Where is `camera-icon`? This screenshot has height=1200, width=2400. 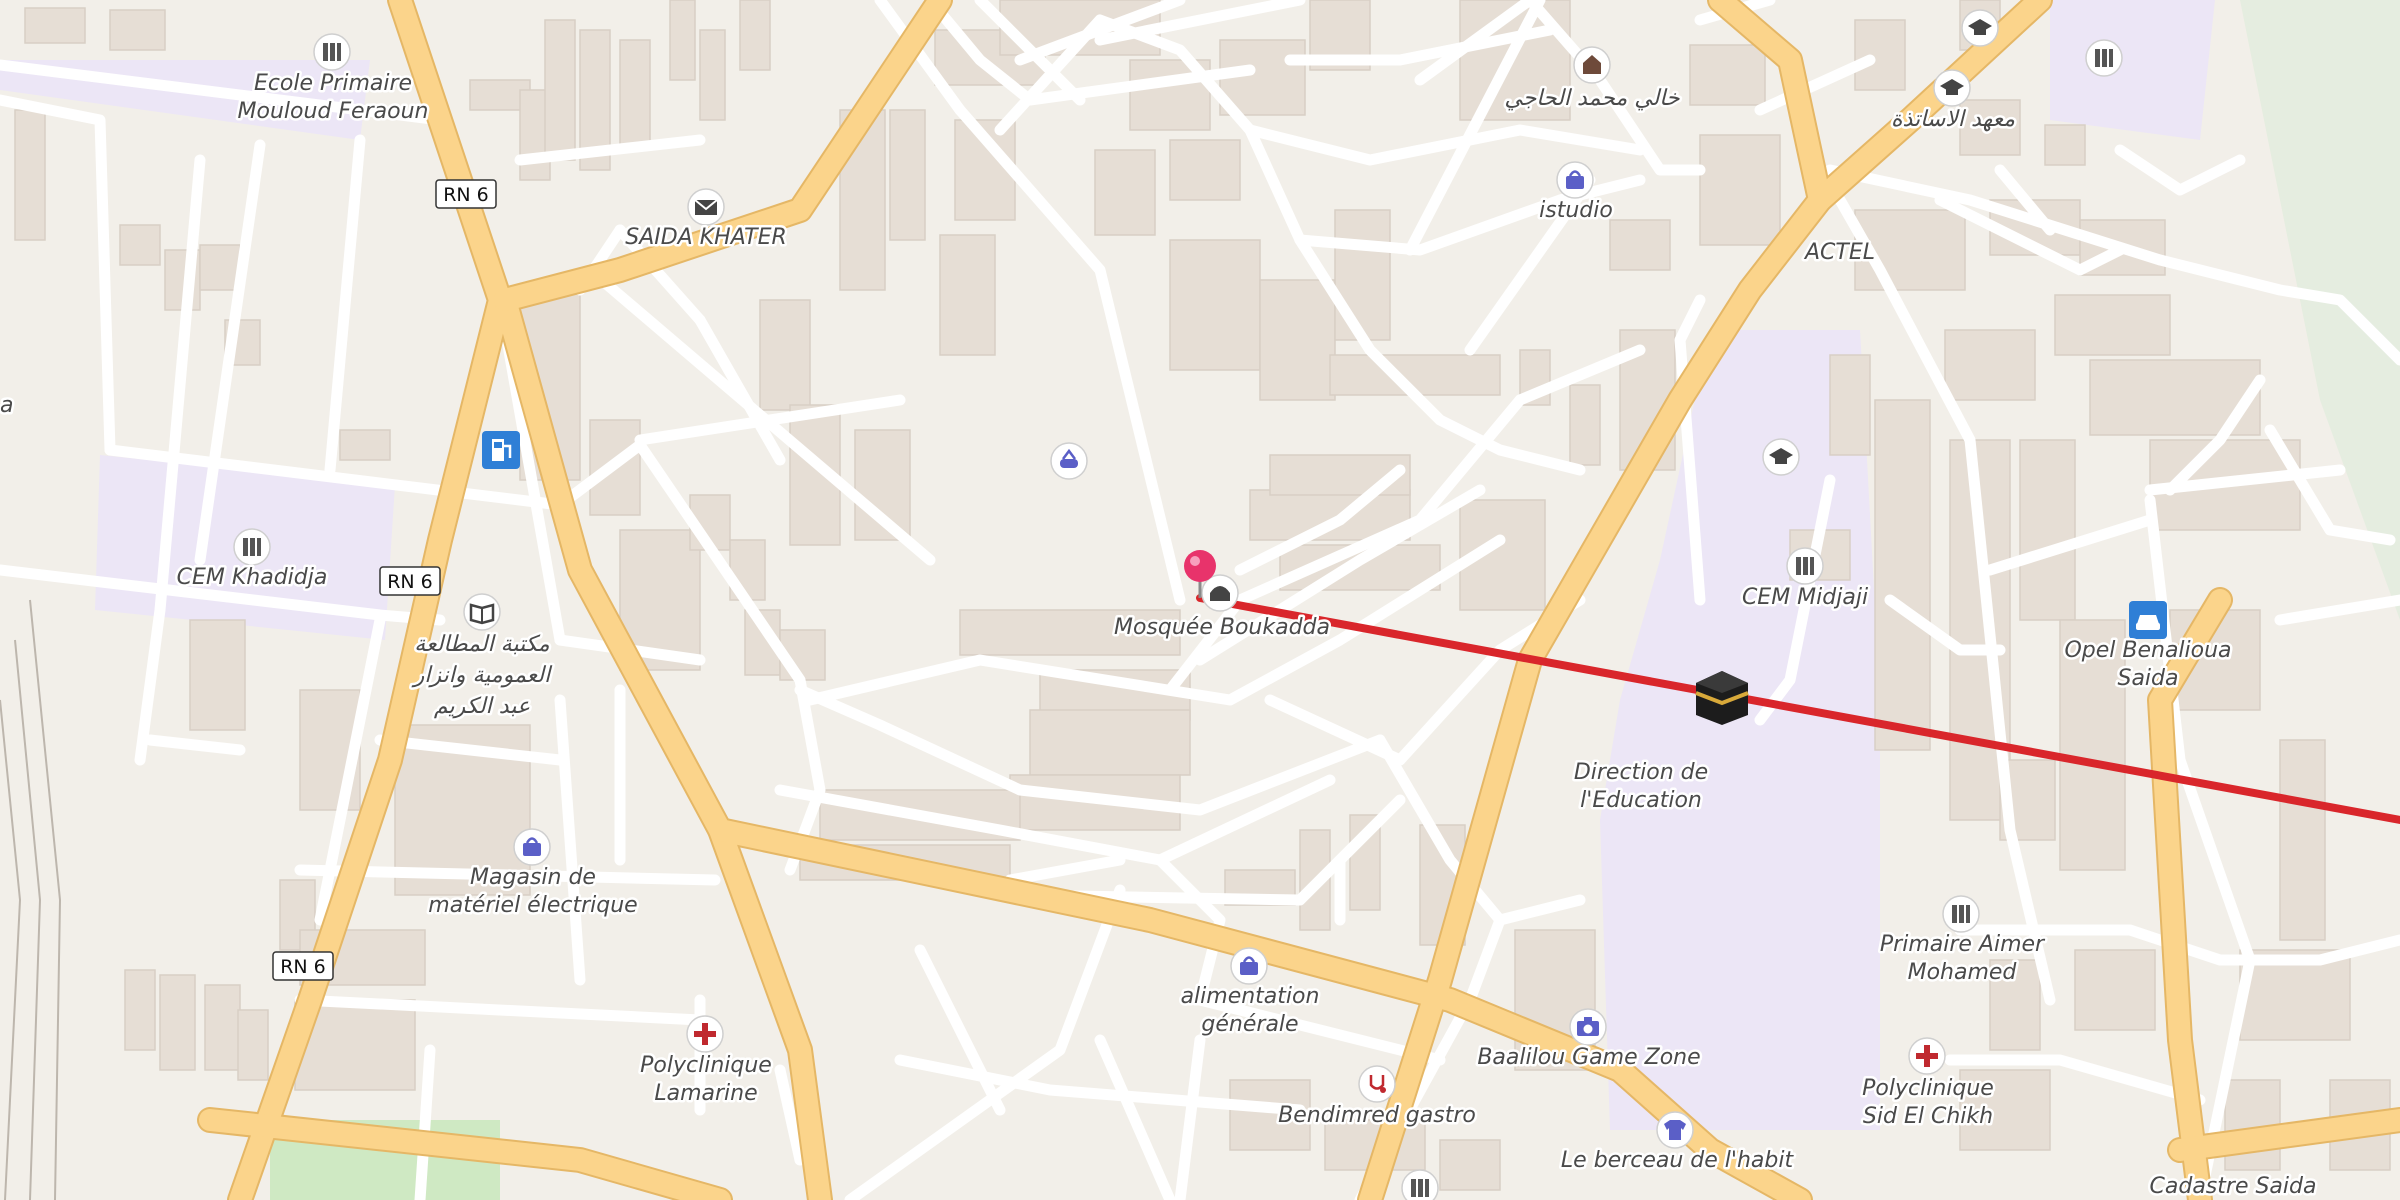
camera-icon is located at coordinates (1588, 1027).